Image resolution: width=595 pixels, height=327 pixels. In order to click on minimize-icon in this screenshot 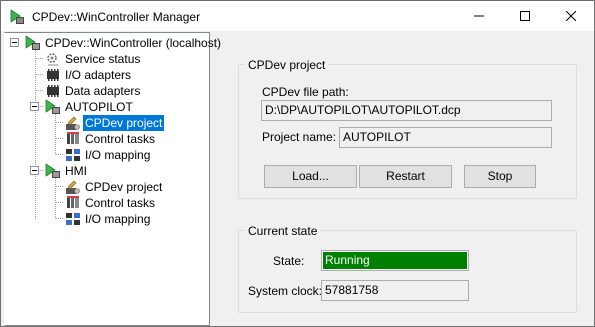, I will do `click(479, 16)`.